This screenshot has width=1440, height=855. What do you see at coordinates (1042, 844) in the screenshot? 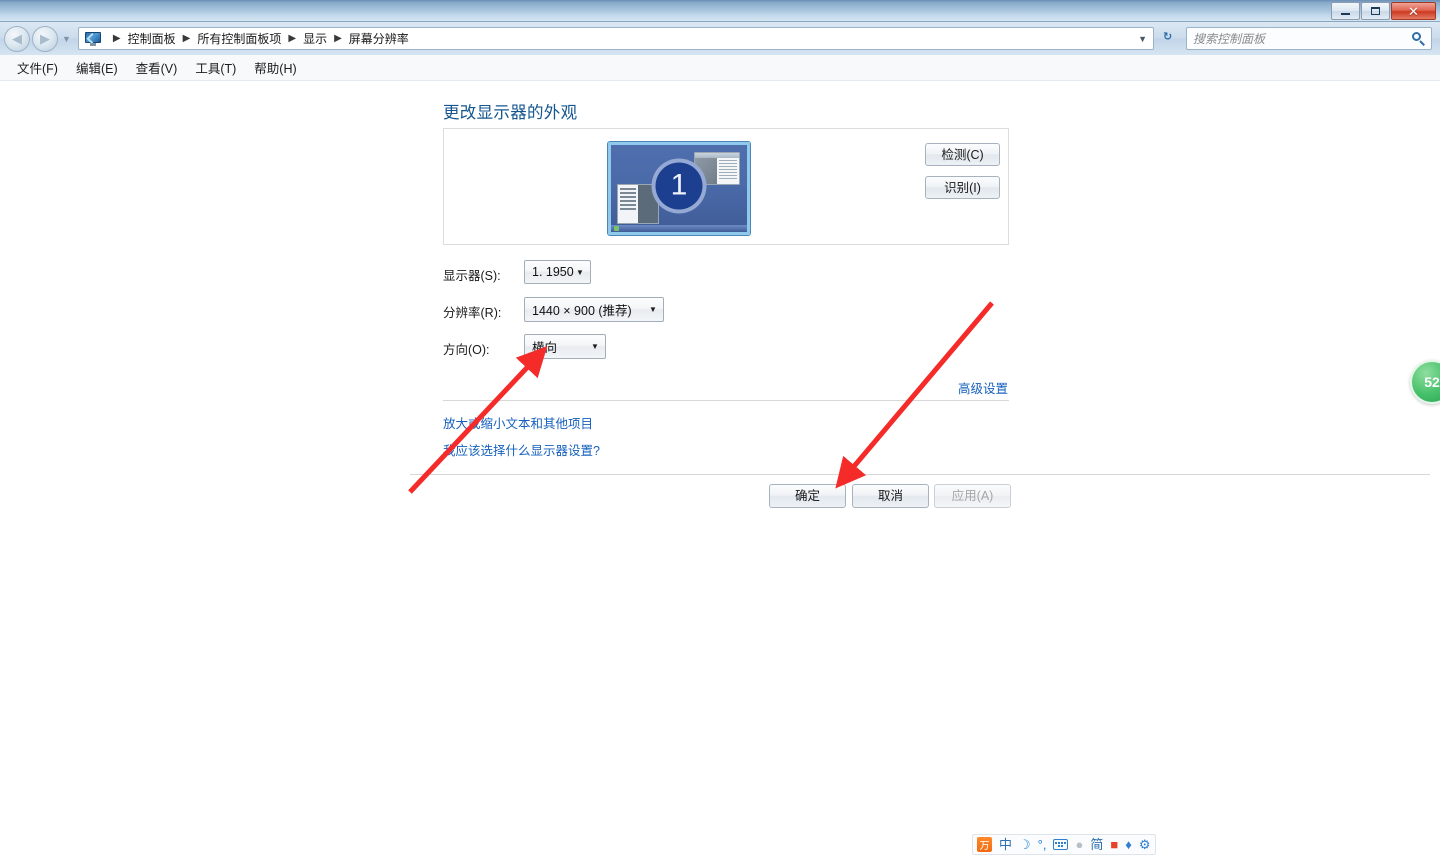
I see `degree-icon: °,` at bounding box center [1042, 844].